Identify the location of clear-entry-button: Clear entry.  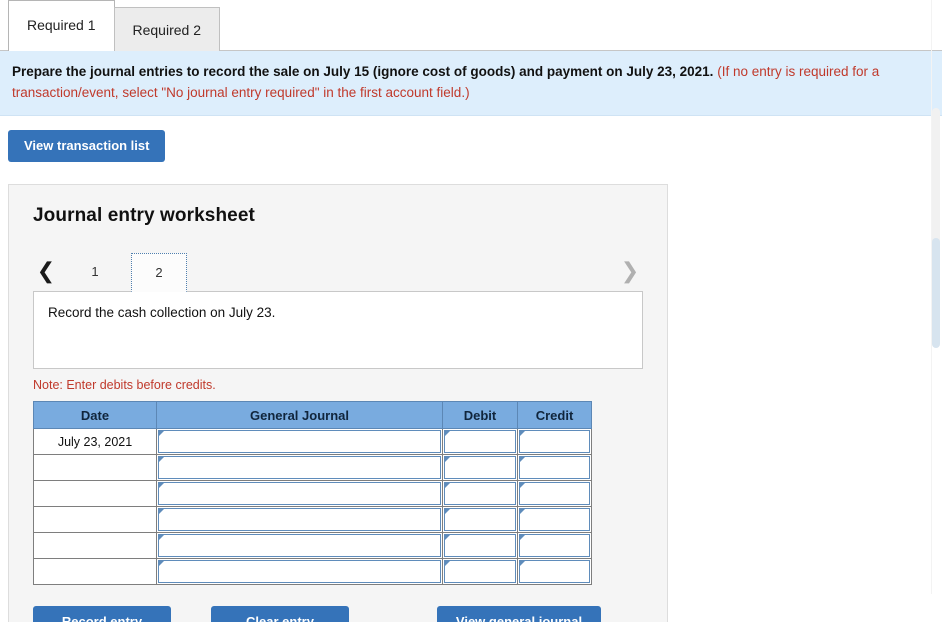
(280, 614).